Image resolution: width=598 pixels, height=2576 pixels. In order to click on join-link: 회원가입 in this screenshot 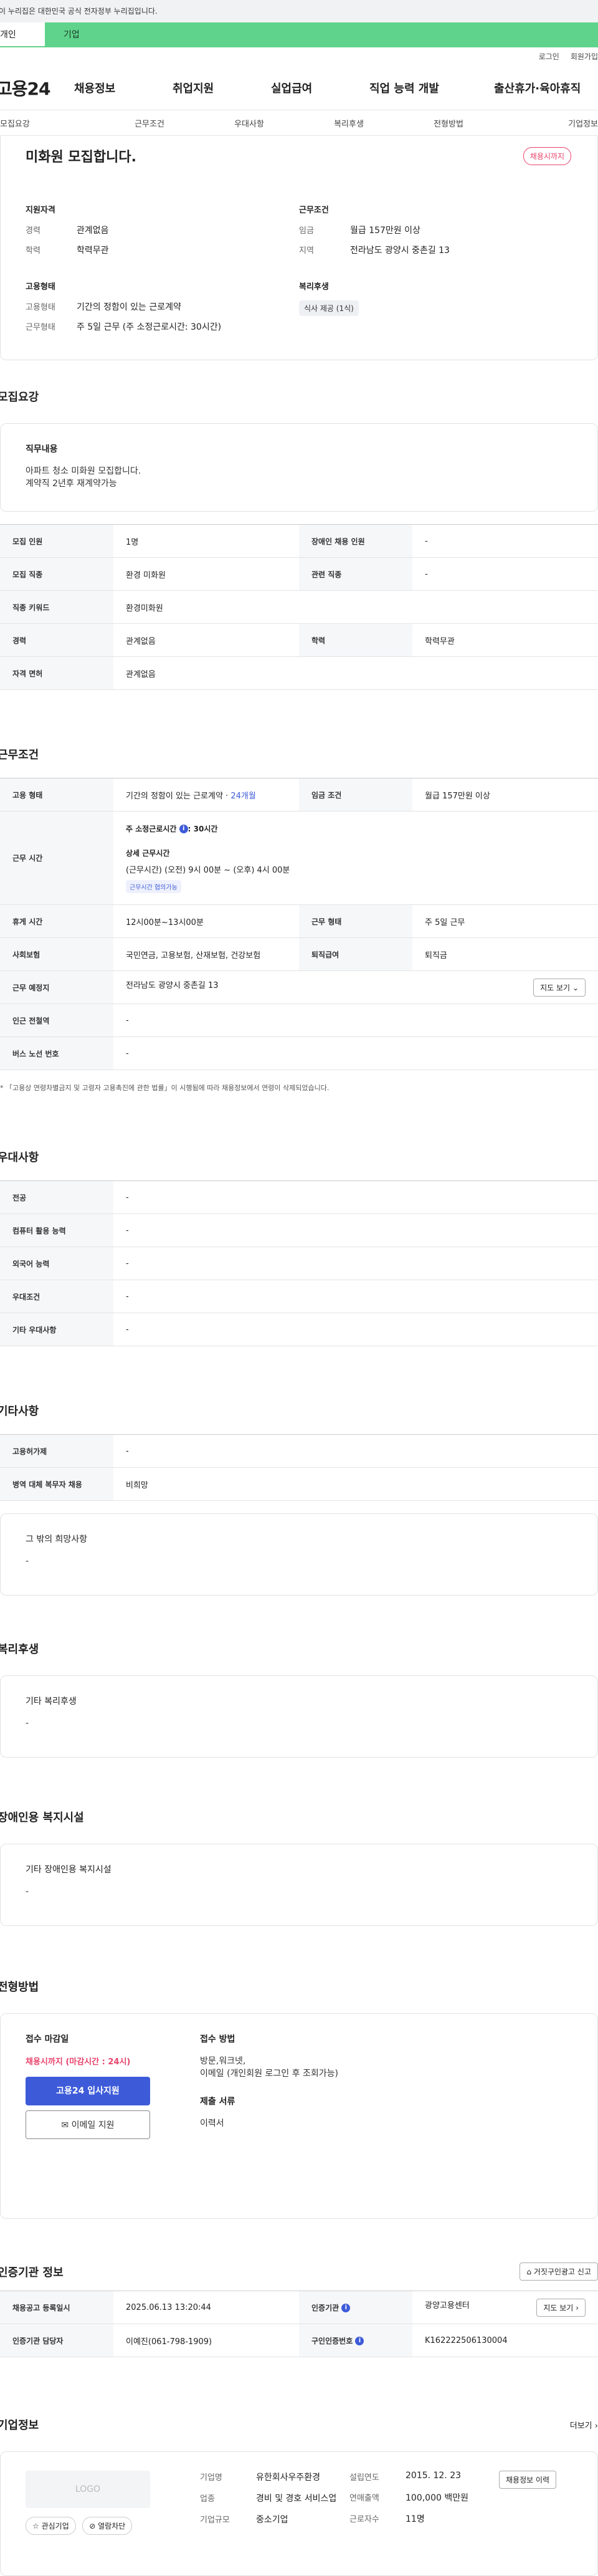, I will do `click(584, 59)`.